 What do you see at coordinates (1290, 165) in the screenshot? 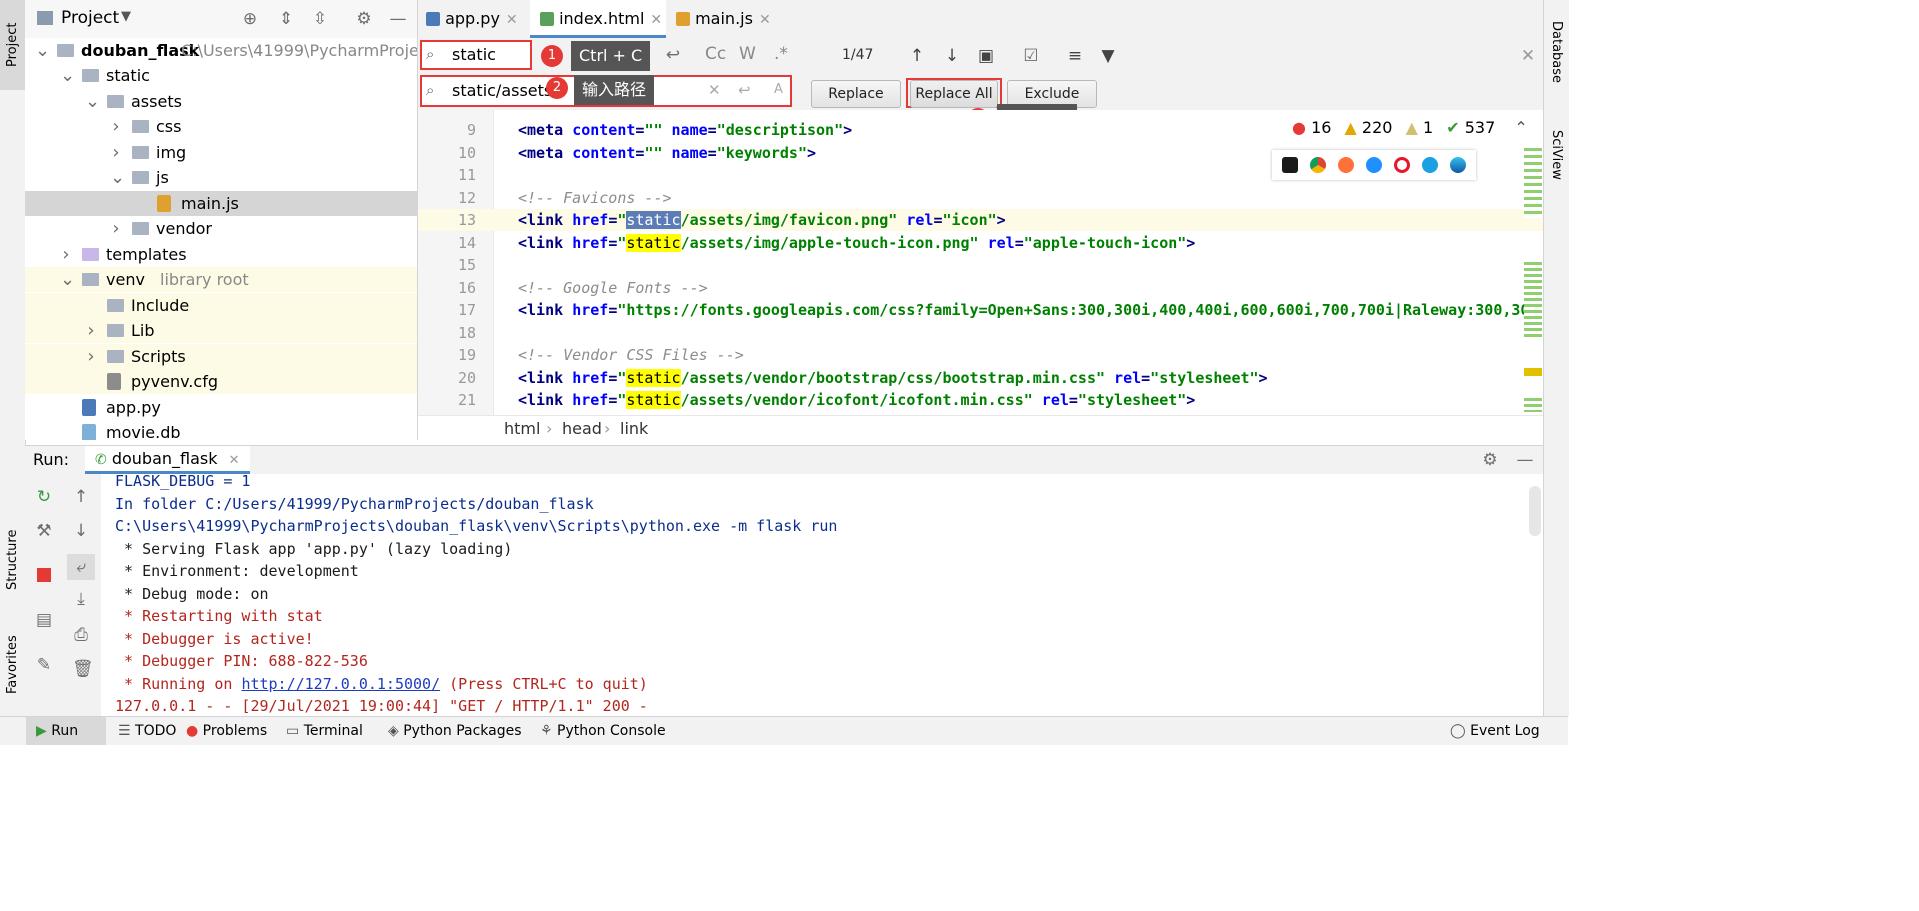
I see `pycharm-icon` at bounding box center [1290, 165].